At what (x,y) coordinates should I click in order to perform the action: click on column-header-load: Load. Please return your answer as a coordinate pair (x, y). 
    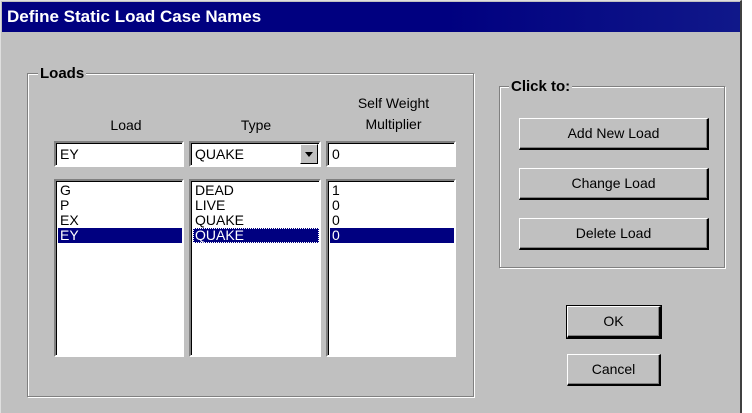
    Looking at the image, I should click on (126, 125).